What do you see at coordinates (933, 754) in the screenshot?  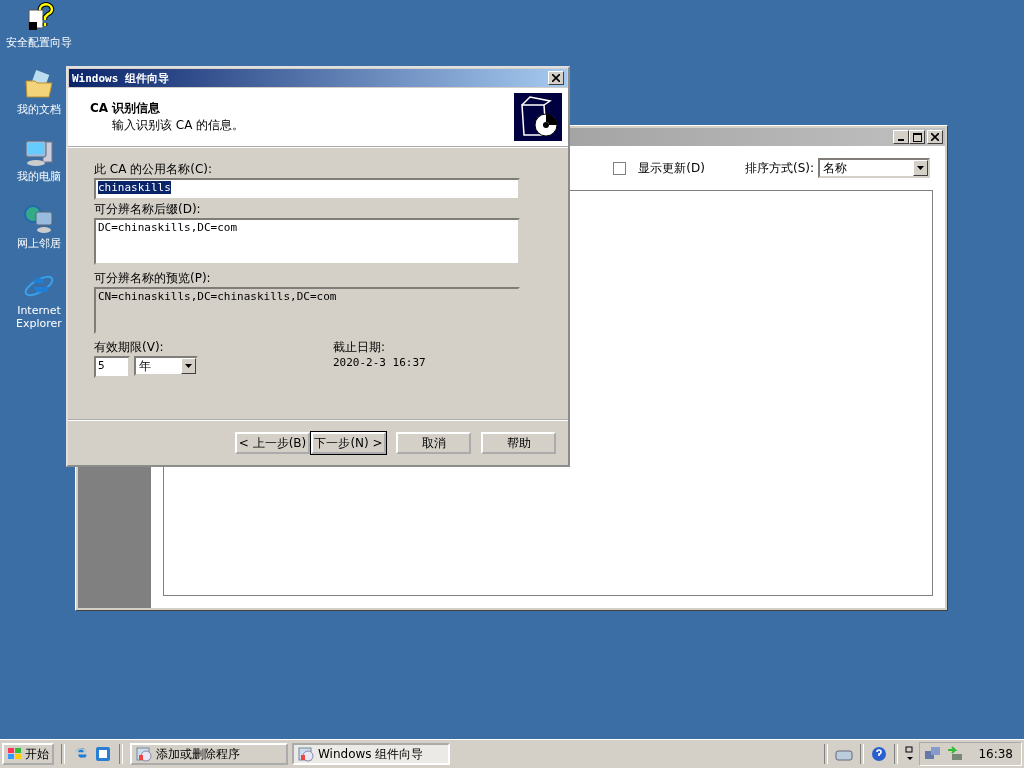 I see `network-icon` at bounding box center [933, 754].